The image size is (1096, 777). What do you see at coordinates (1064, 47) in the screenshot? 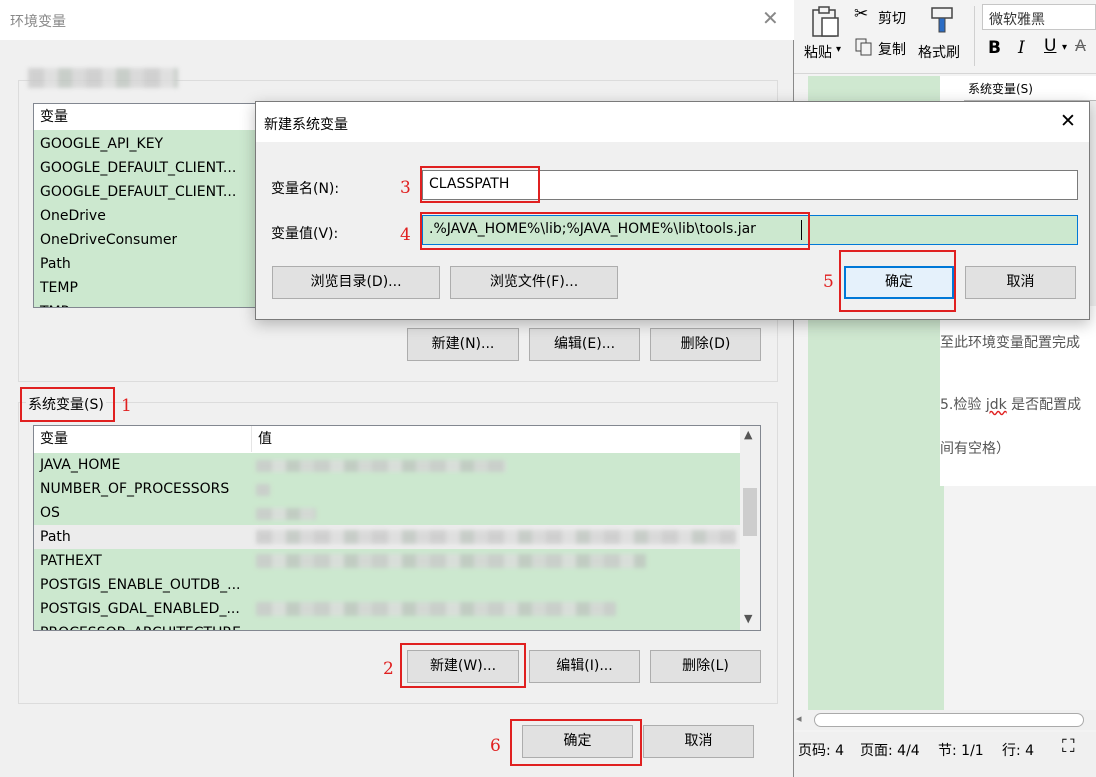
I see `underline-dropdown-icon: ▾` at bounding box center [1064, 47].